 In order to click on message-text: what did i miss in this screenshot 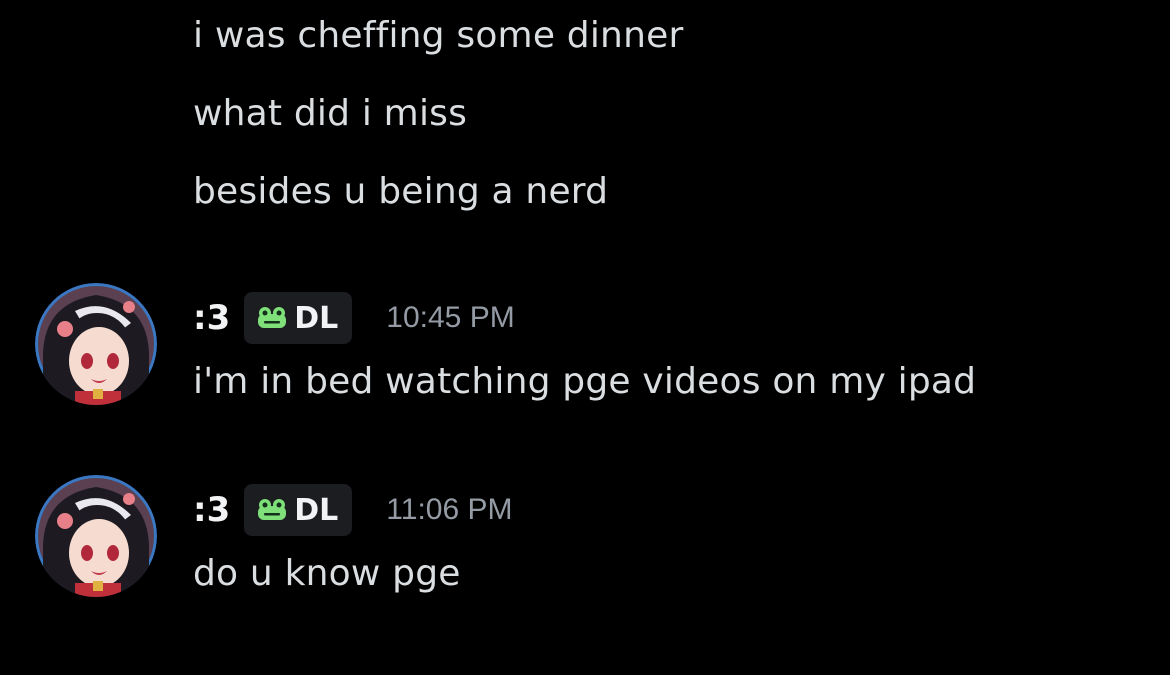, I will do `click(330, 113)`.